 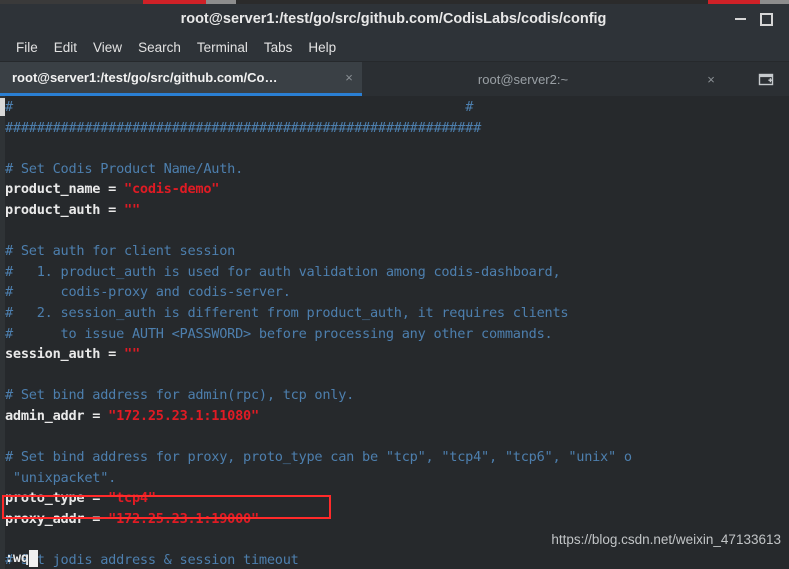 I want to click on menu-item-file: File, so click(x=27, y=47).